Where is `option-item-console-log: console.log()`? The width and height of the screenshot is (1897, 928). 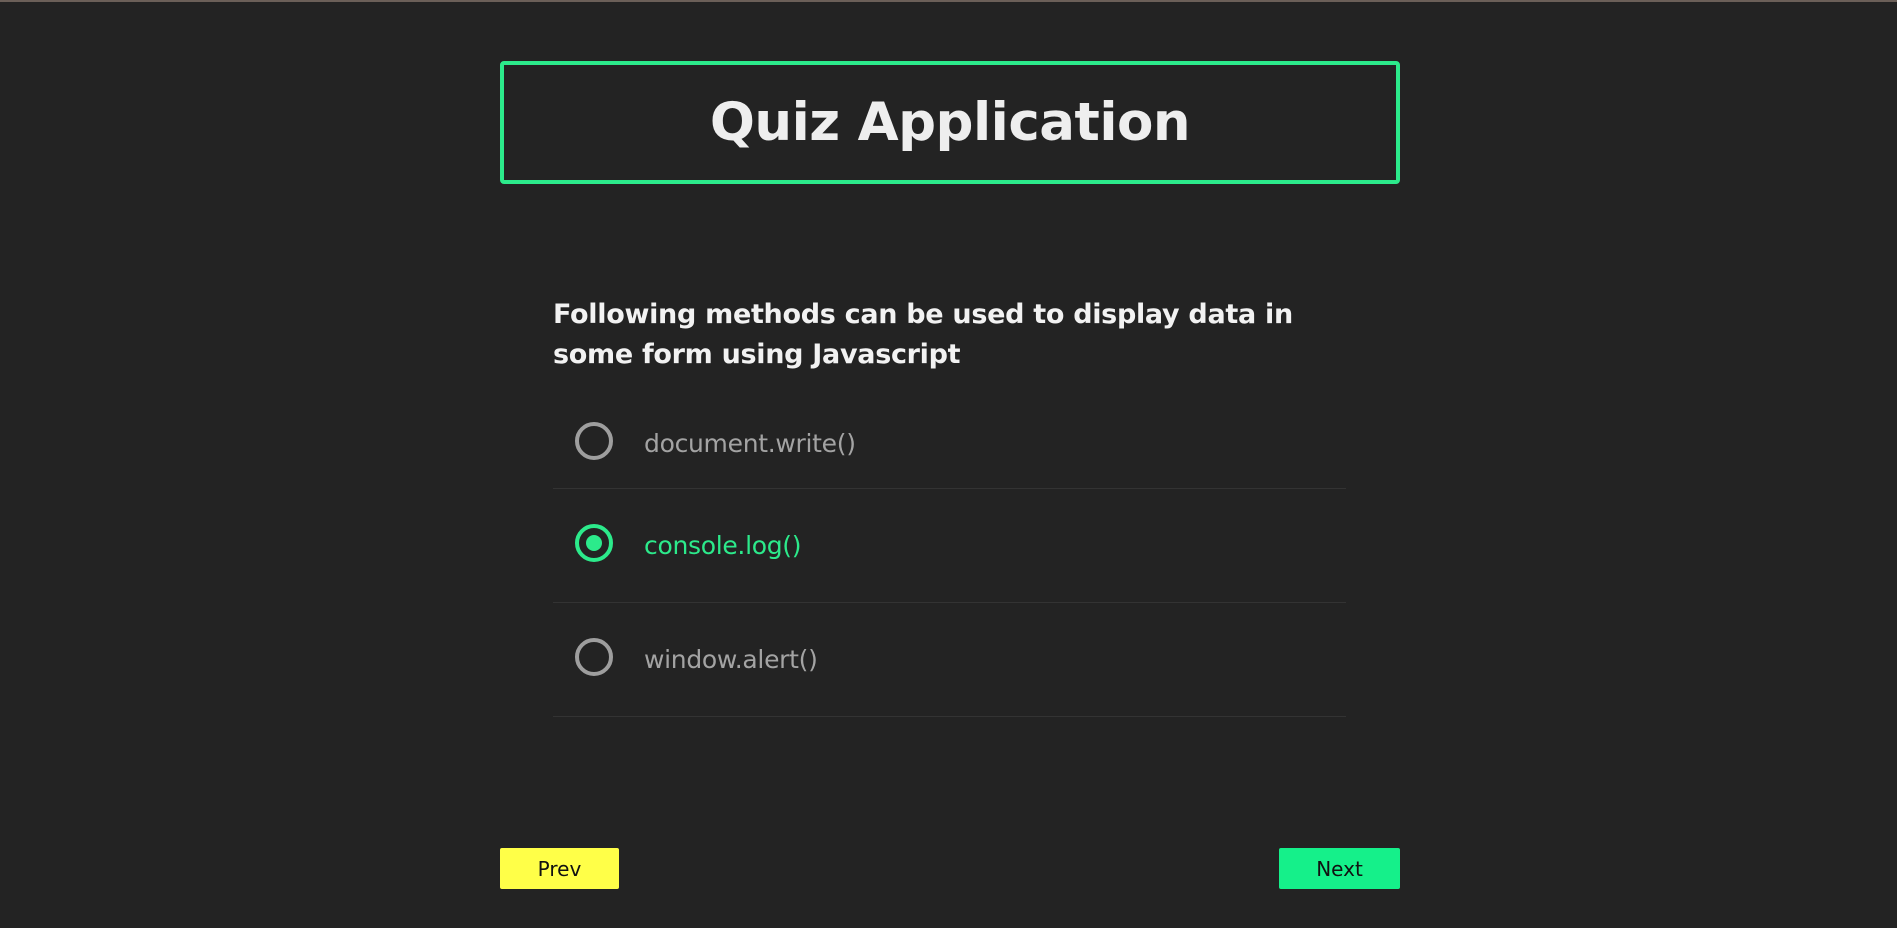
option-item-console-log: console.log() is located at coordinates (949, 546).